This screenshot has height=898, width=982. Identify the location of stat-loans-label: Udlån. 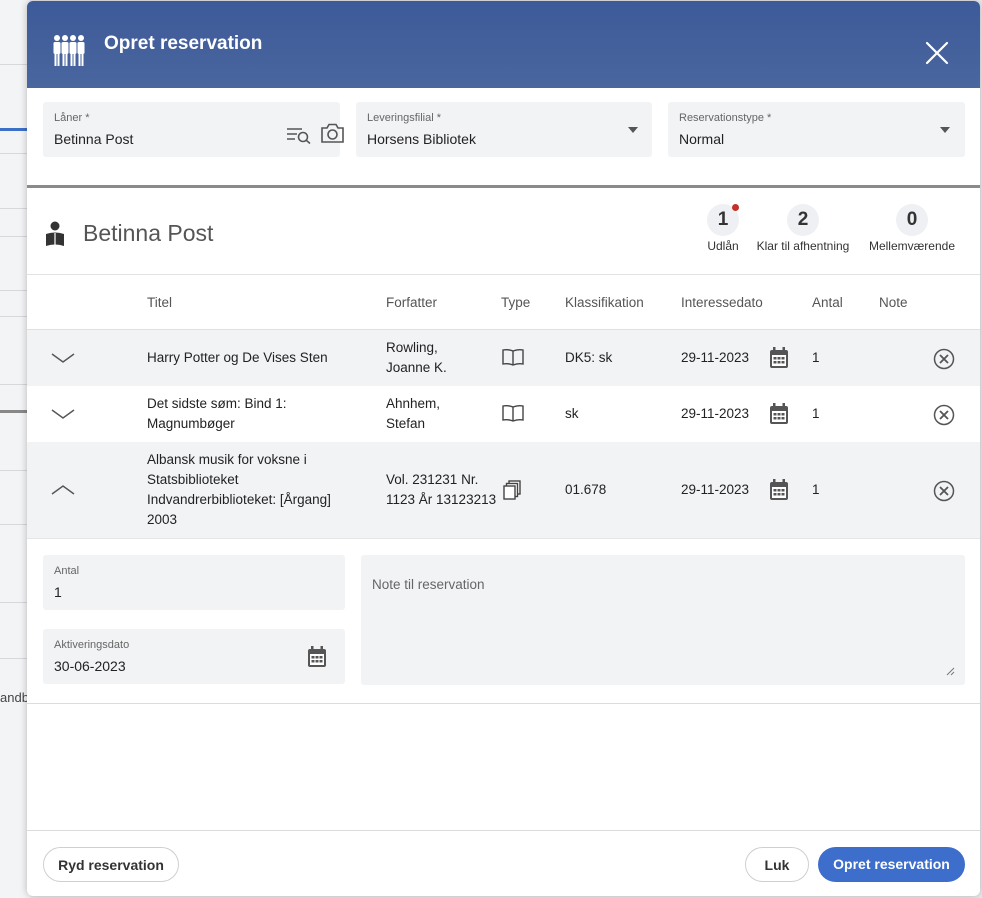
(723, 246).